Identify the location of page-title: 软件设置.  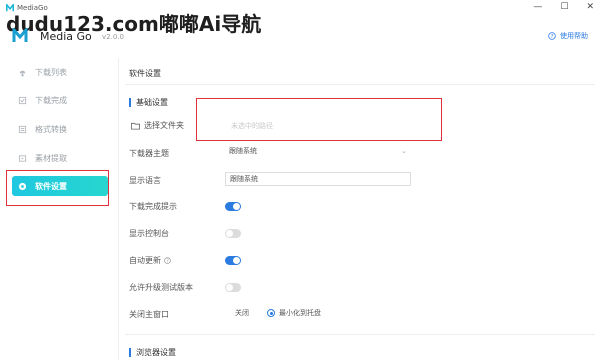
(145, 73).